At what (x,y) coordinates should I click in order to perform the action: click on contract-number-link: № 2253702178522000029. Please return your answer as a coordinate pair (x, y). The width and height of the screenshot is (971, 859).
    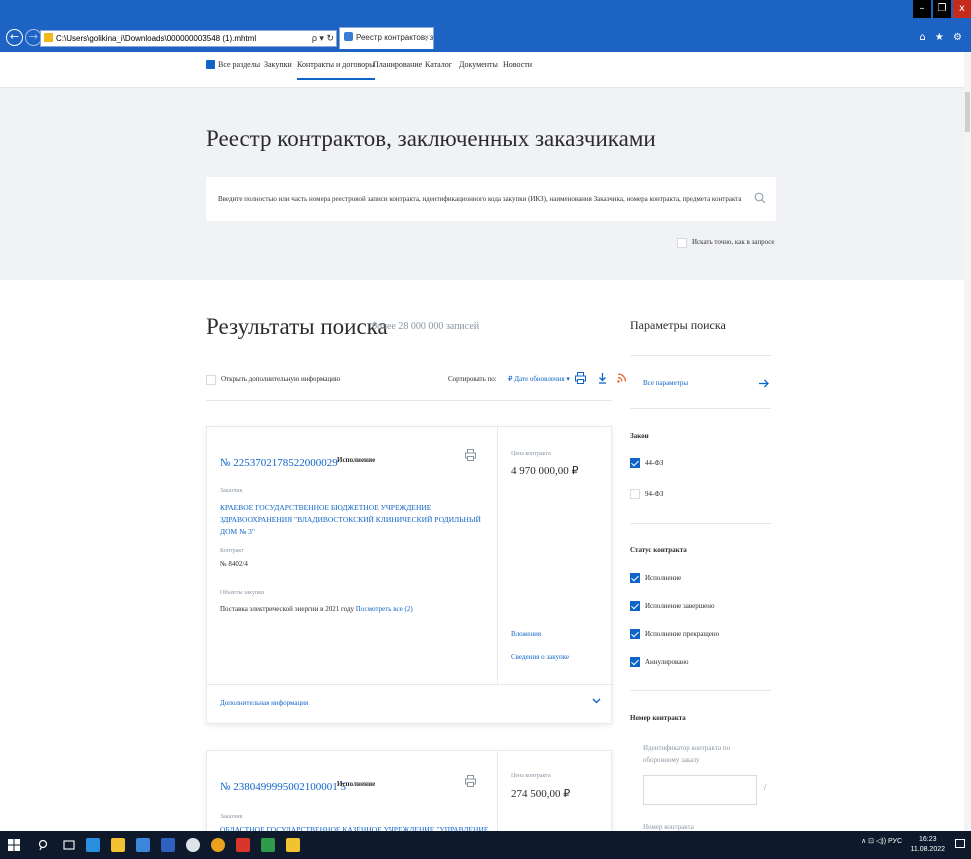
    Looking at the image, I should click on (279, 463).